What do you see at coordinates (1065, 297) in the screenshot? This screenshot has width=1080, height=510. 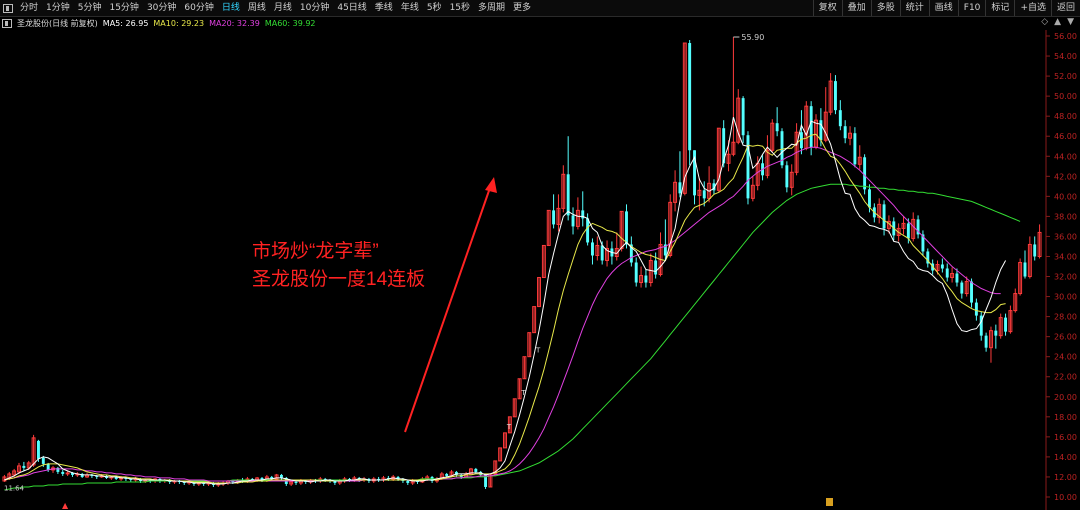 I see `price-label: 30.00` at bounding box center [1065, 297].